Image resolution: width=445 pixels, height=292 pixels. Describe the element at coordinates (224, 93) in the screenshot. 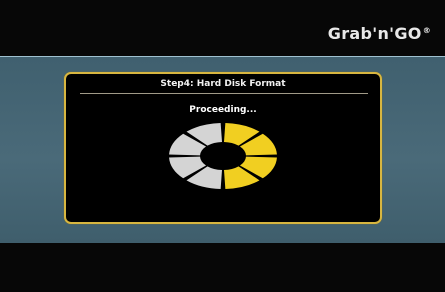

I see `dialog-separator` at that location.